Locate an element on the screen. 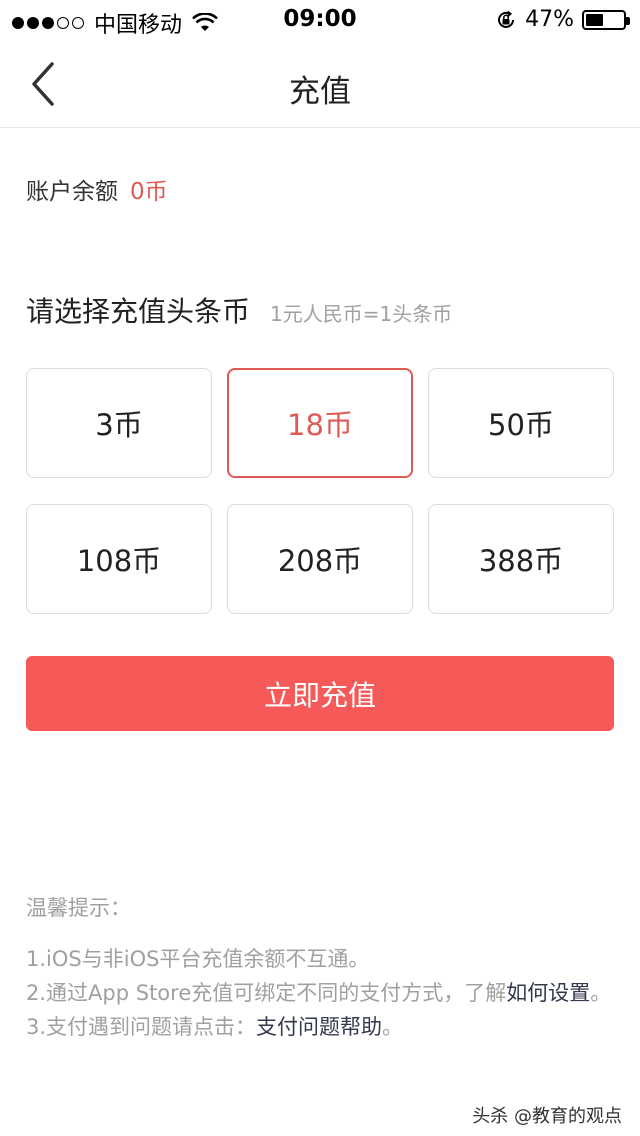 The height and width of the screenshot is (1136, 640). battery-percent: 47% is located at coordinates (549, 19).